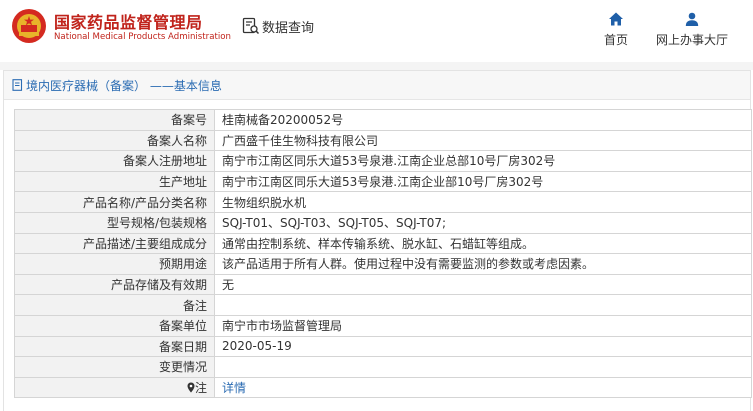 Image resolution: width=753 pixels, height=411 pixels. I want to click on table-row: 备案人名称 广西盛千佳生物科技有限公司, so click(383, 140).